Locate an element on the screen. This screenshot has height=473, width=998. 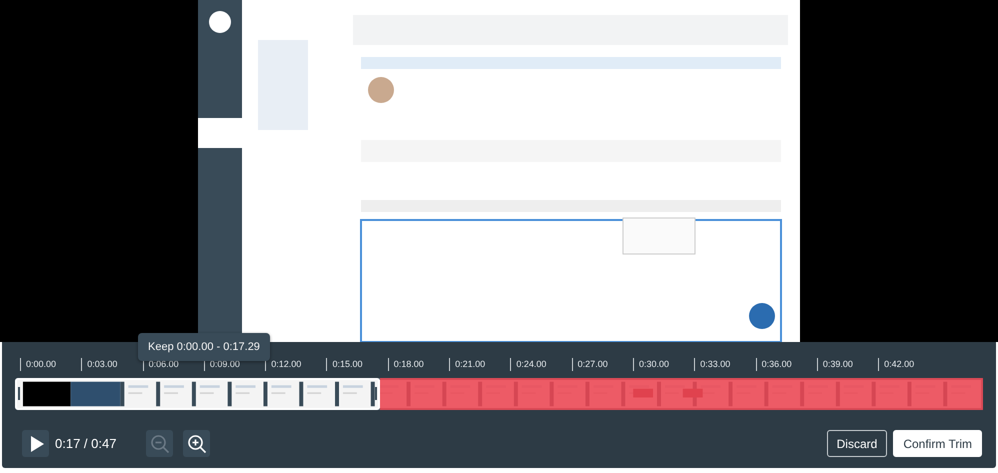
play-icon is located at coordinates (37, 444).